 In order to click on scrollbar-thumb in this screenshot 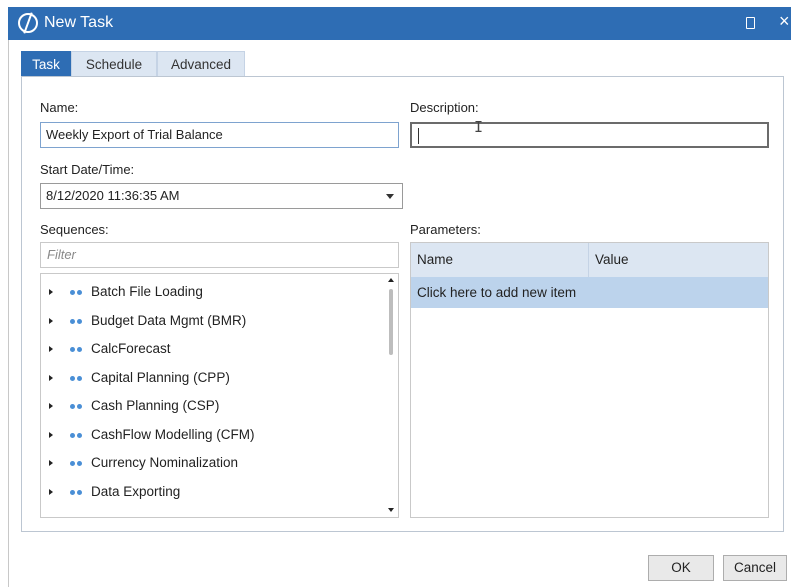, I will do `click(391, 322)`.